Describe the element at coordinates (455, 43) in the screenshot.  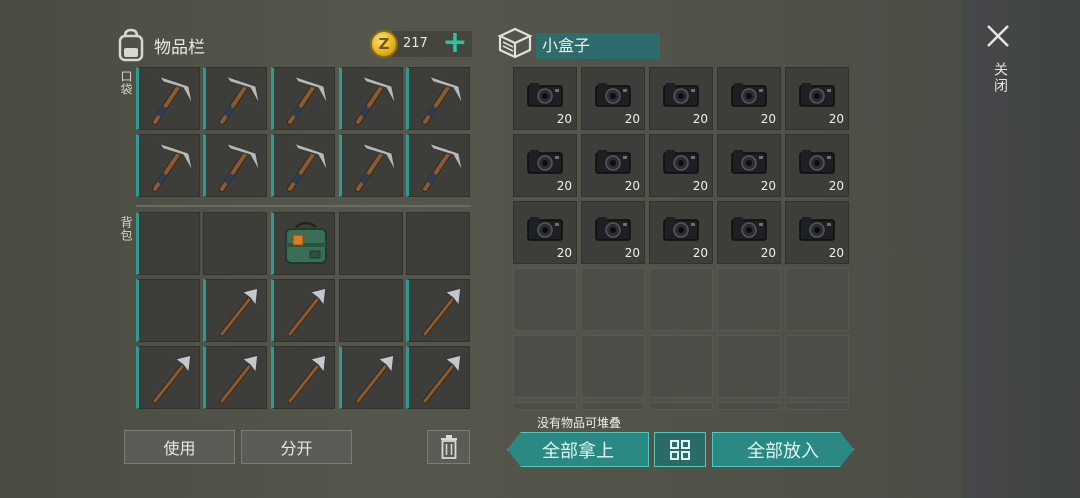
I see `add-coins-button: +` at that location.